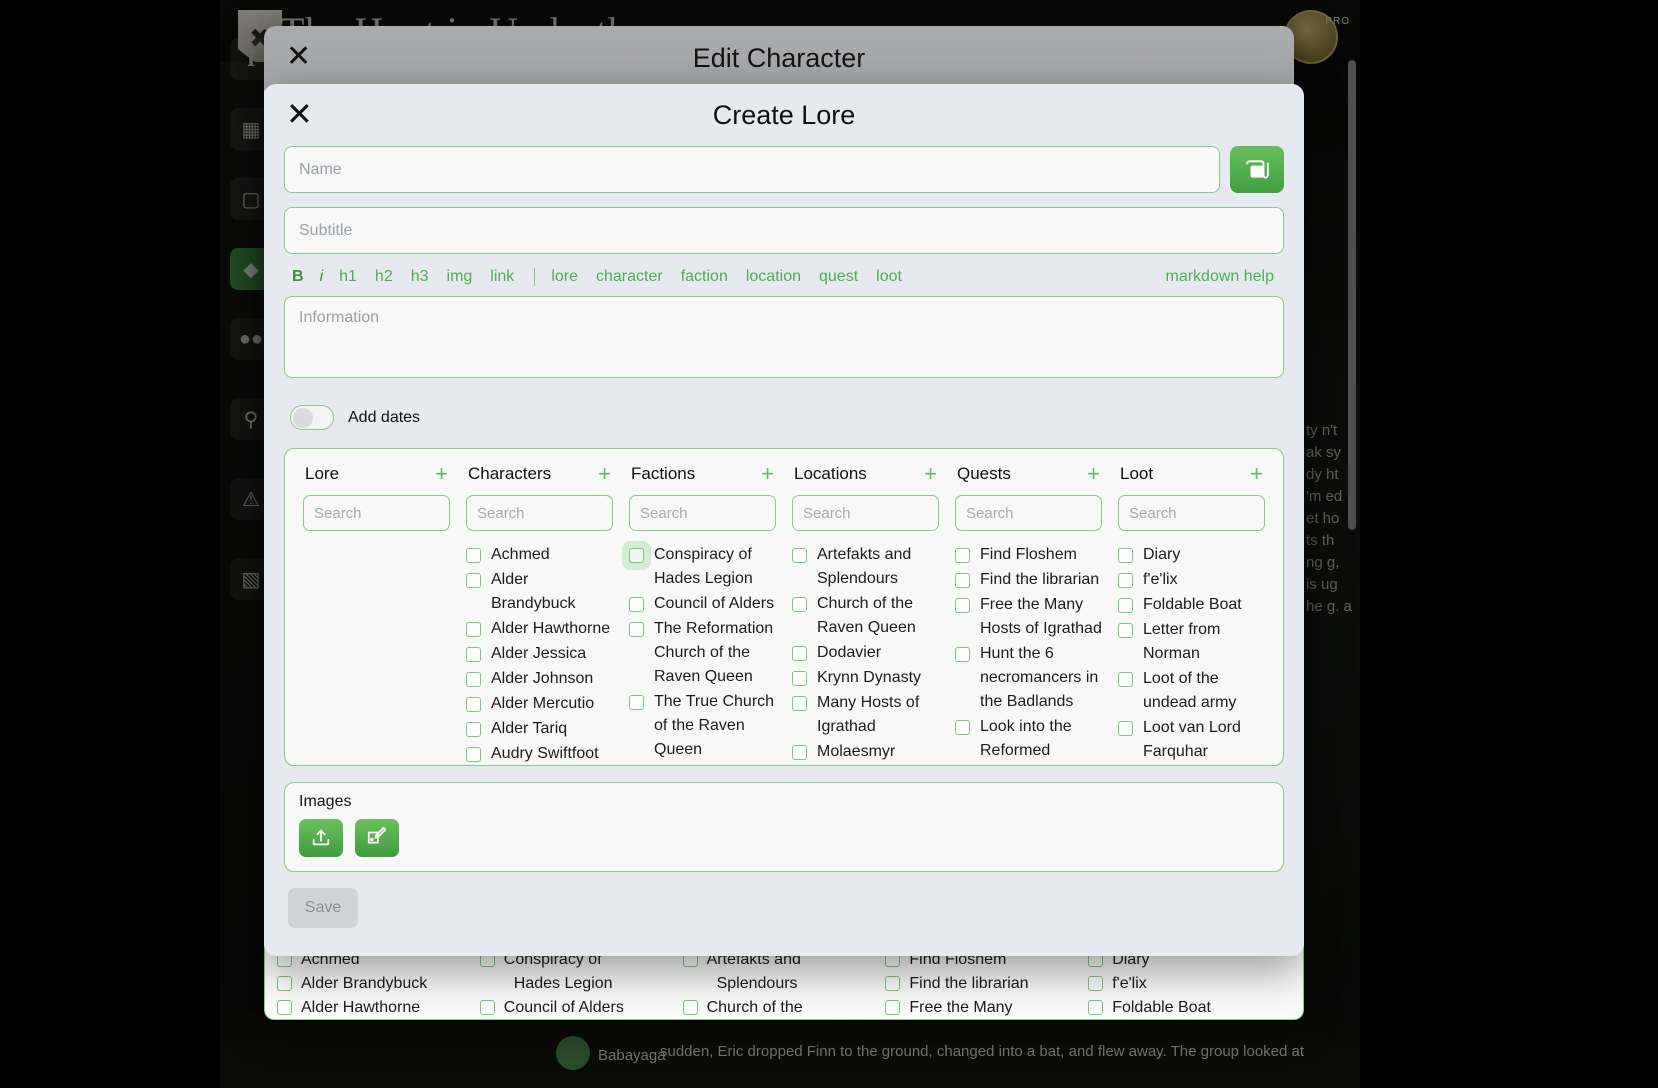 This screenshot has width=1658, height=1088. What do you see at coordinates (1191, 691) in the screenshot?
I see `list-item: Loot of the undead army` at bounding box center [1191, 691].